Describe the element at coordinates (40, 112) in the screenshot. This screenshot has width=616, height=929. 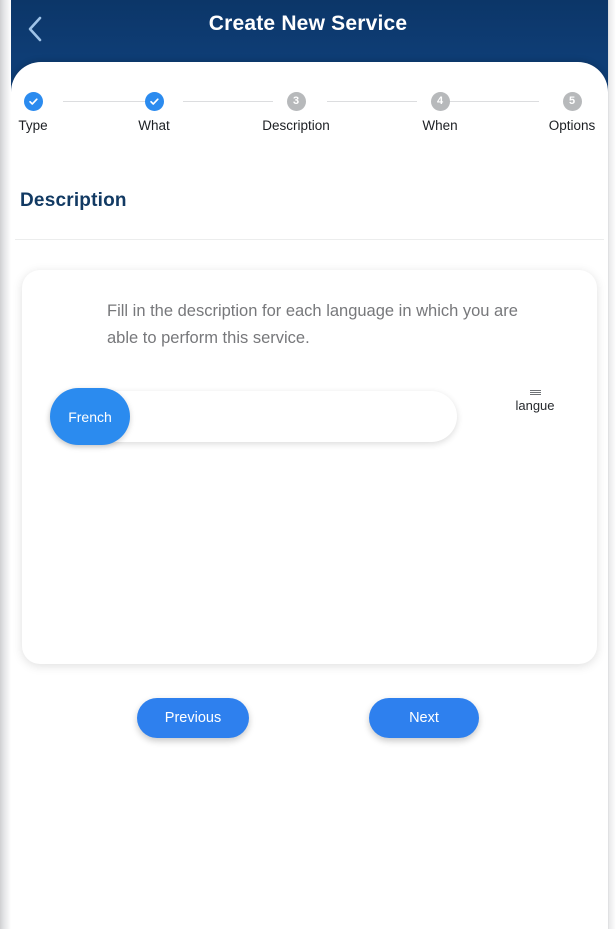
I see `stepper-step-type: Type` at that location.